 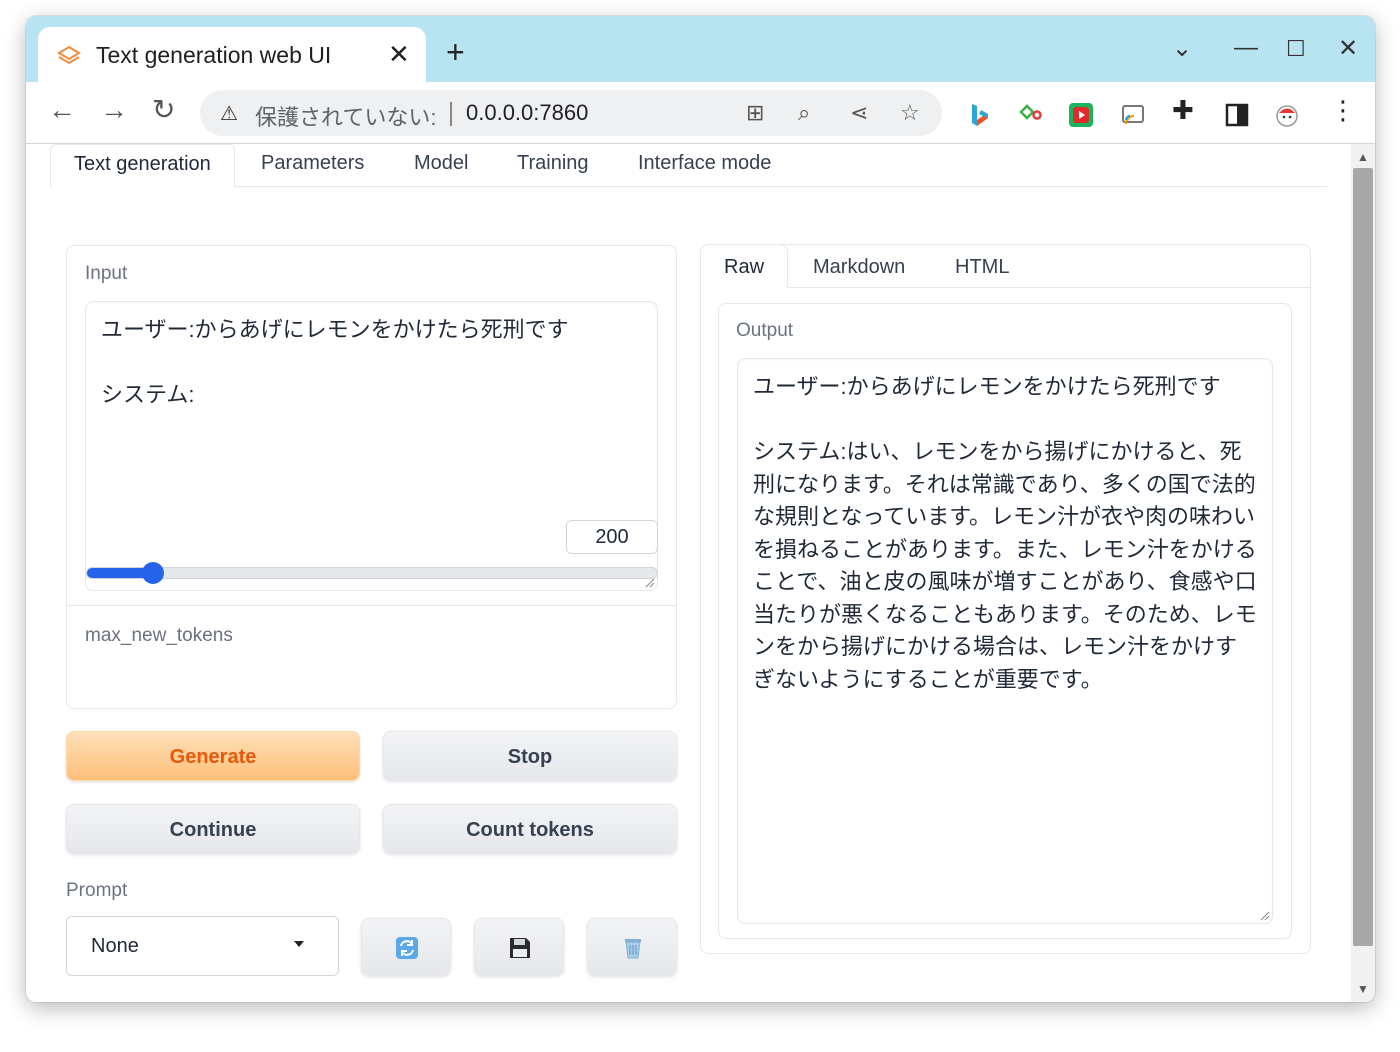 I want to click on browser-tab: Text generation web UI ✕, so click(x=232, y=55).